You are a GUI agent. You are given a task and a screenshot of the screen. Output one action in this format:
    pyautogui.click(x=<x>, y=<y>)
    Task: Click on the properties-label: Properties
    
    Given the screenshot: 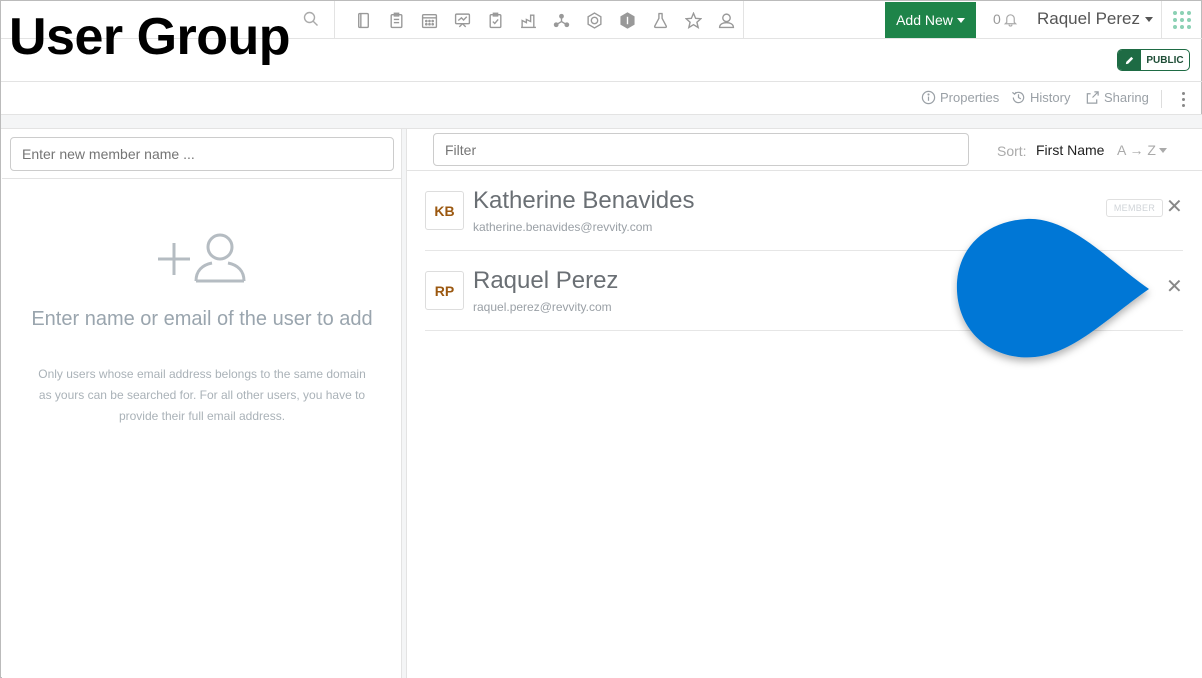 What is the action you would take?
    pyautogui.click(x=970, y=97)
    